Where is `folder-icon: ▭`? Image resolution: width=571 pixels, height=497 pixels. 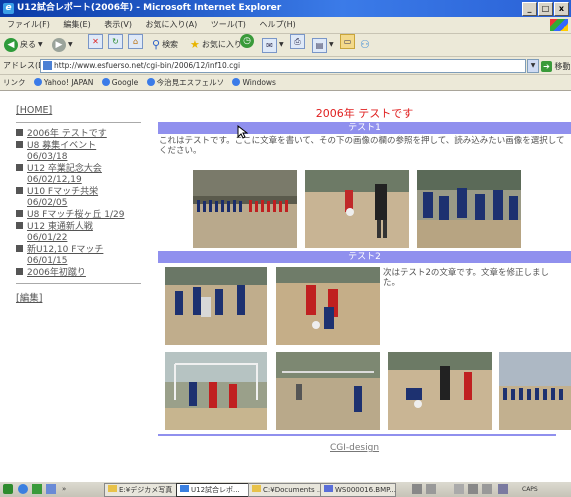
folder-icon: ▭ is located at coordinates (347, 41).